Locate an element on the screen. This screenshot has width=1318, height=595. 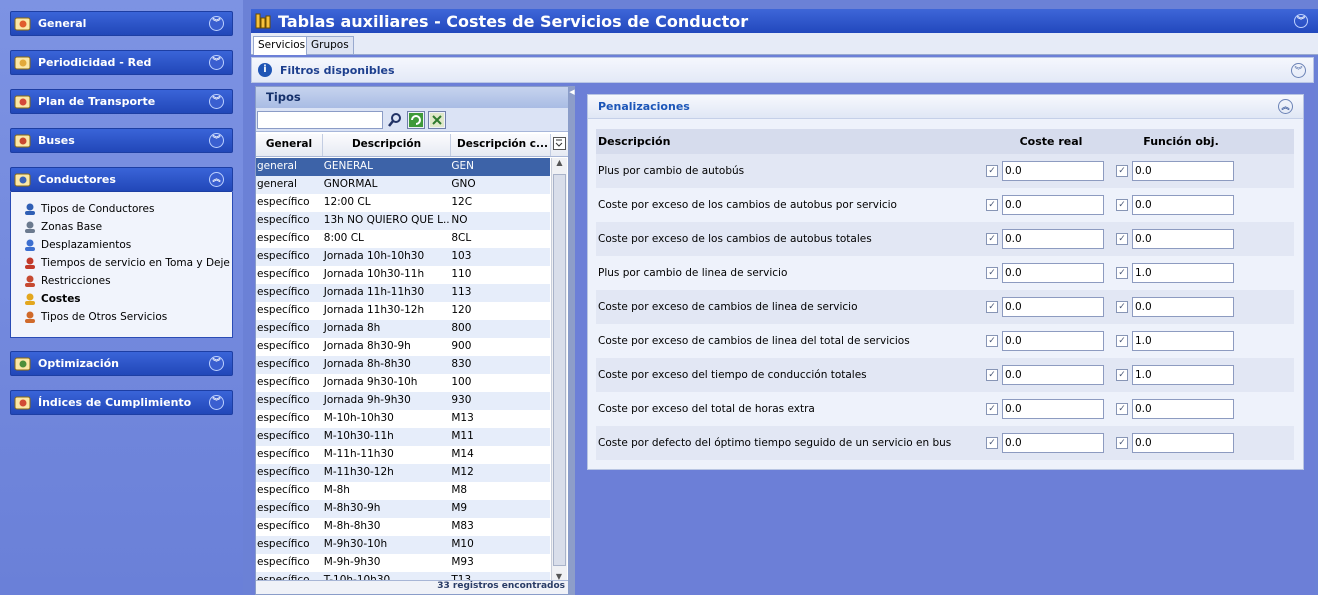
vertical-scrollbar: ▲ ▼ is located at coordinates (559, 369).